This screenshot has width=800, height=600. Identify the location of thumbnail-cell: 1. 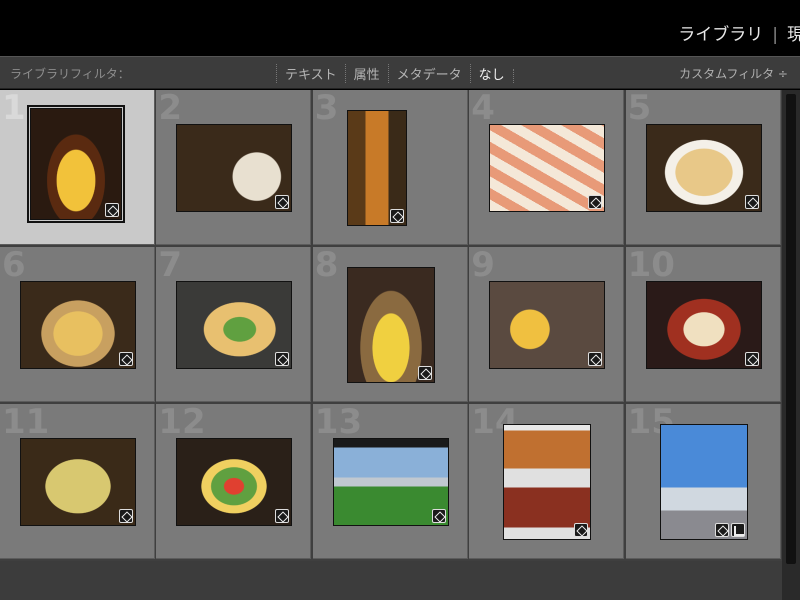
(77, 167).